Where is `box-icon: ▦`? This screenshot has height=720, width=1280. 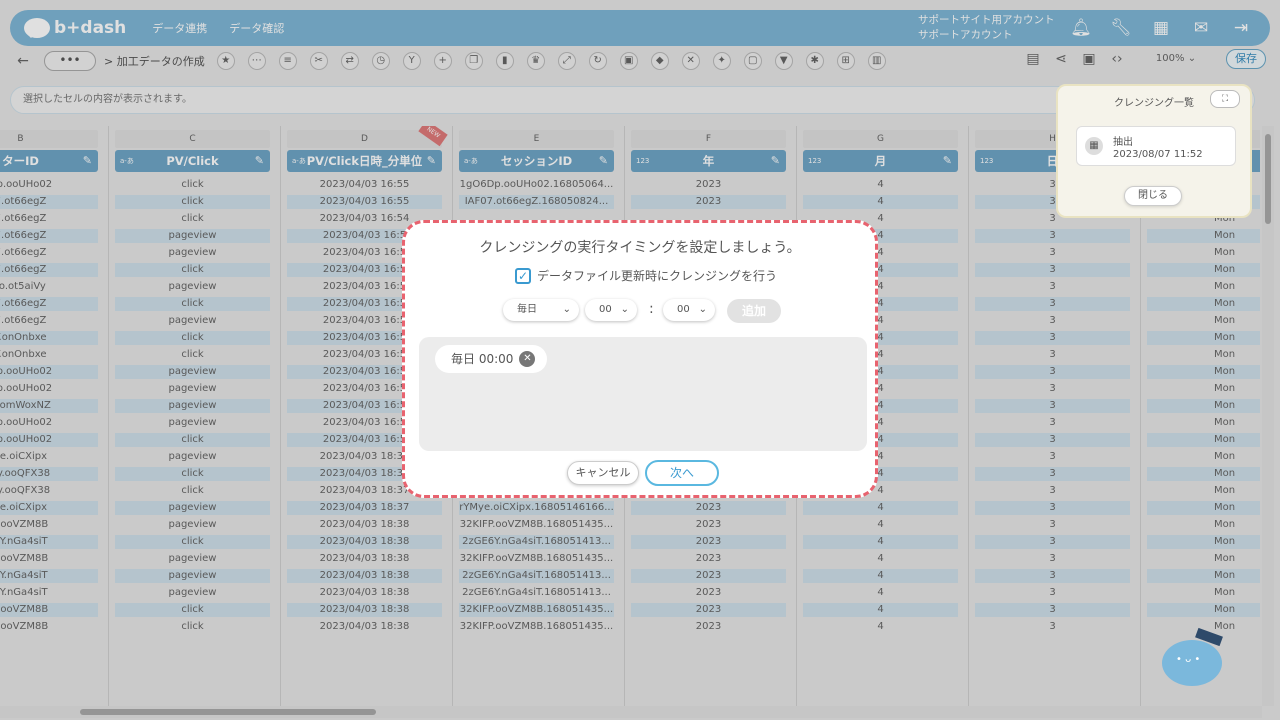
box-icon: ▦ is located at coordinates (1094, 146).